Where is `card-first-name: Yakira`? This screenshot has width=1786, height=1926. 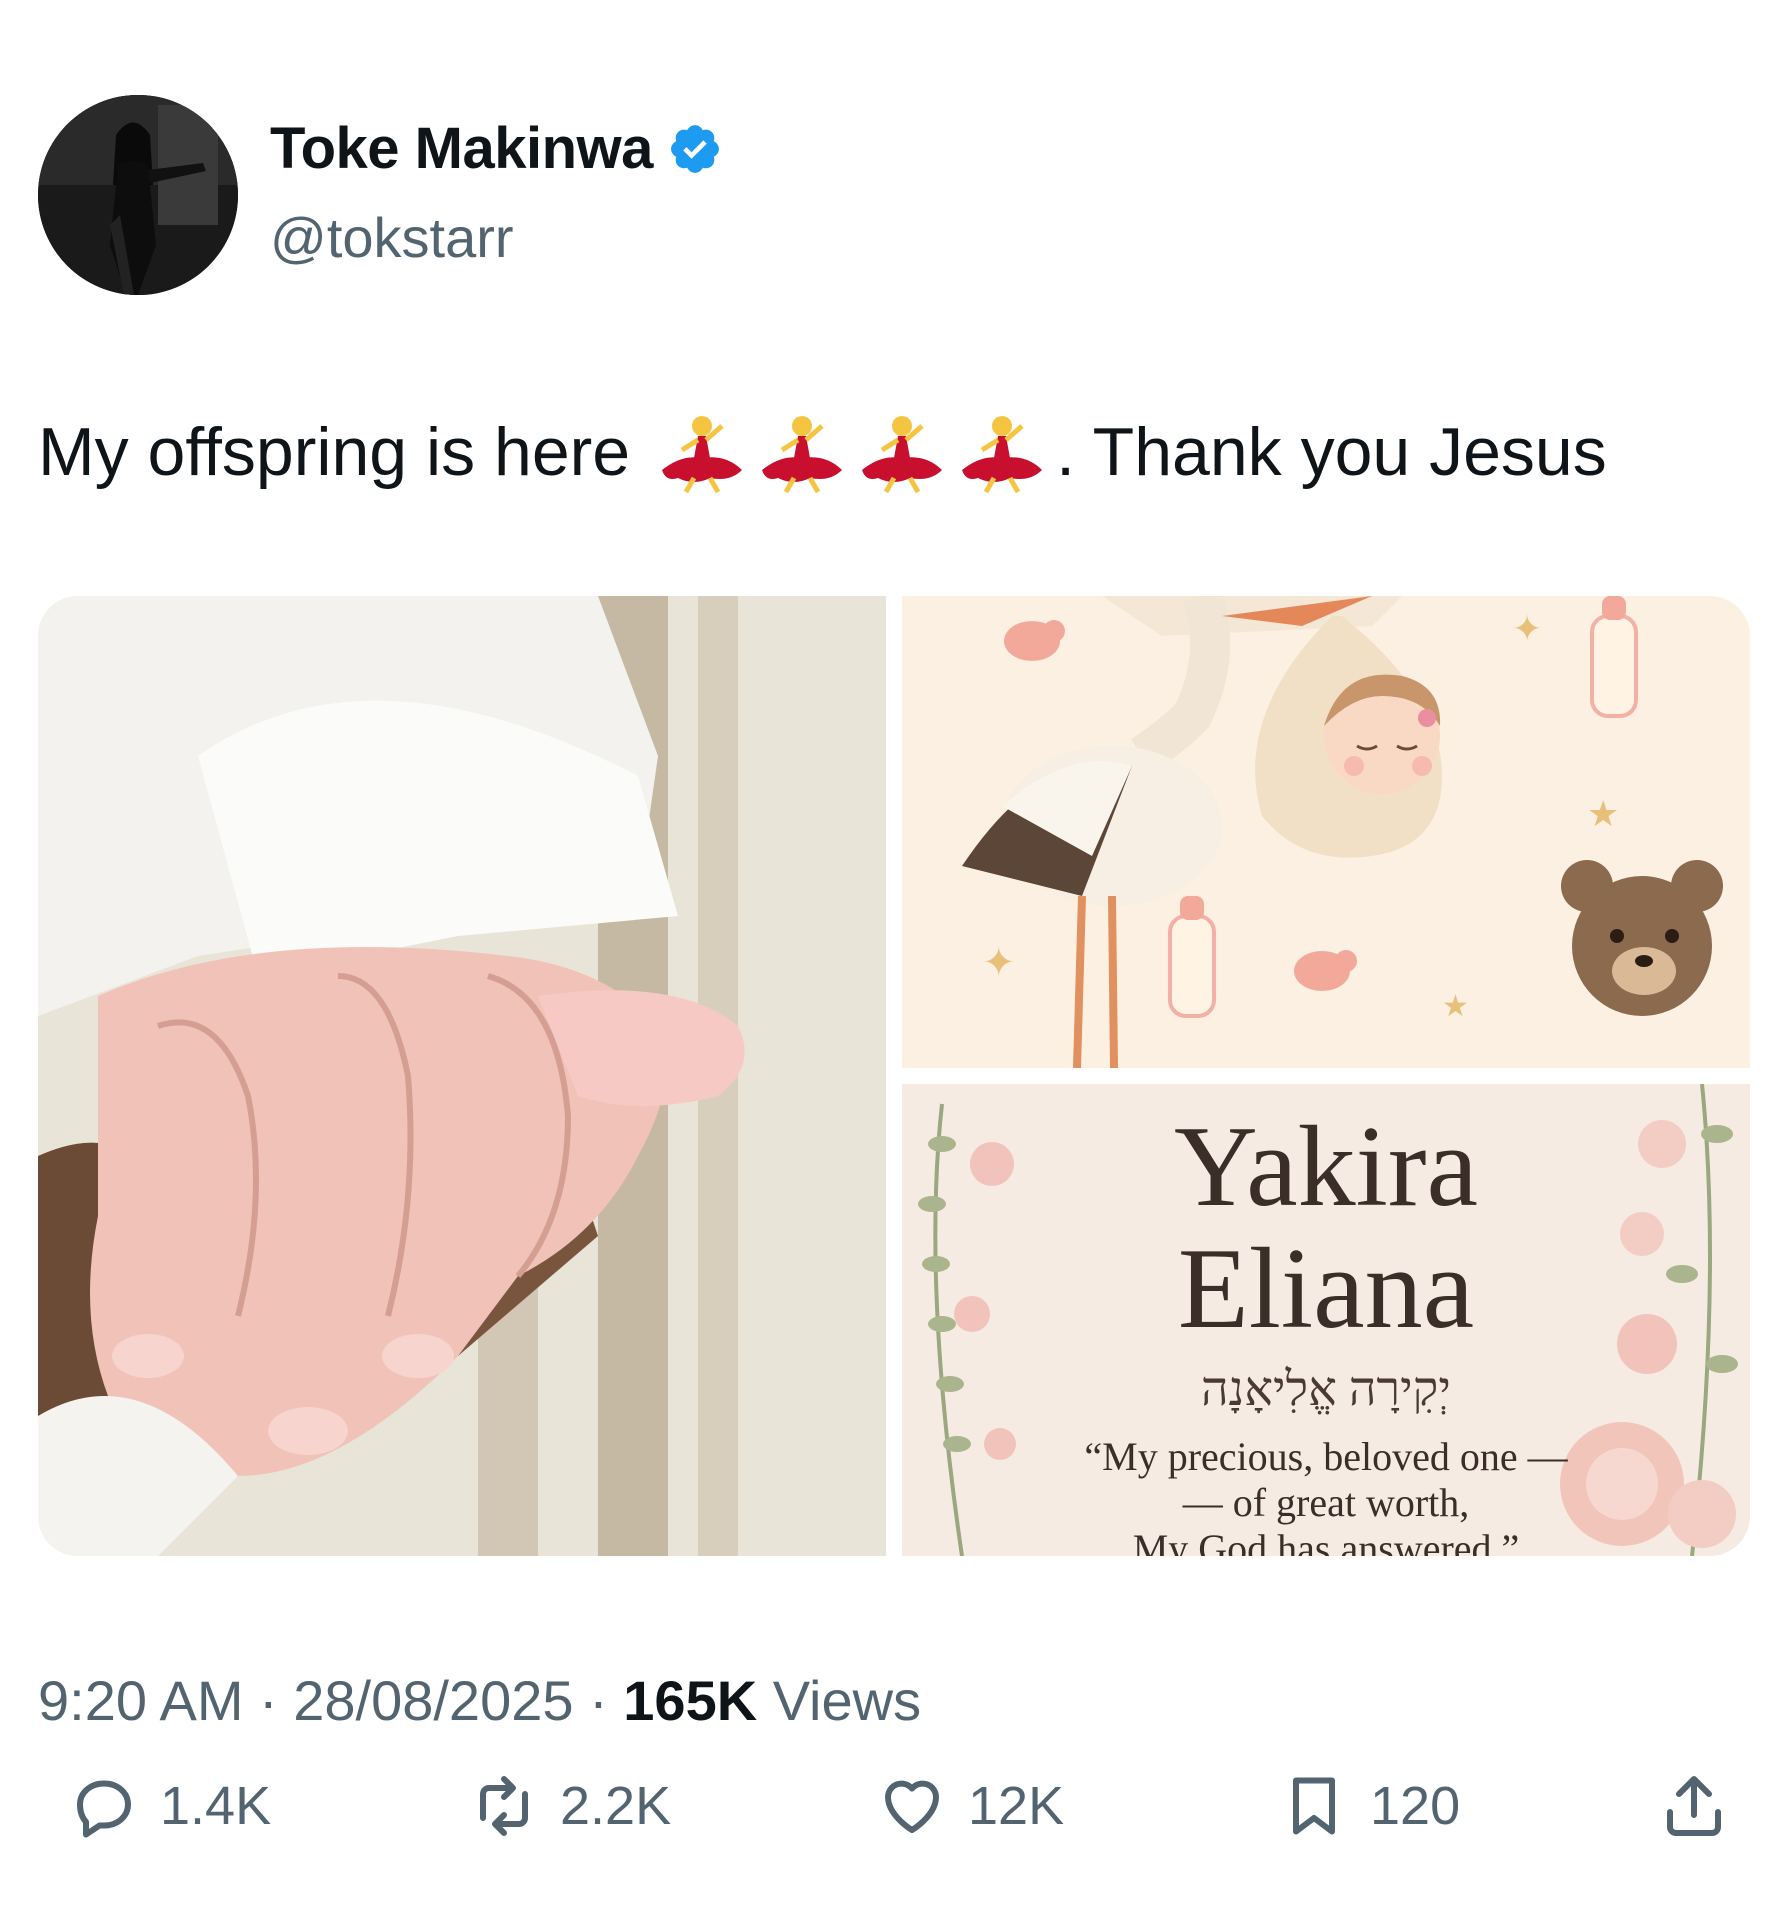 card-first-name: Yakira is located at coordinates (1326, 1167).